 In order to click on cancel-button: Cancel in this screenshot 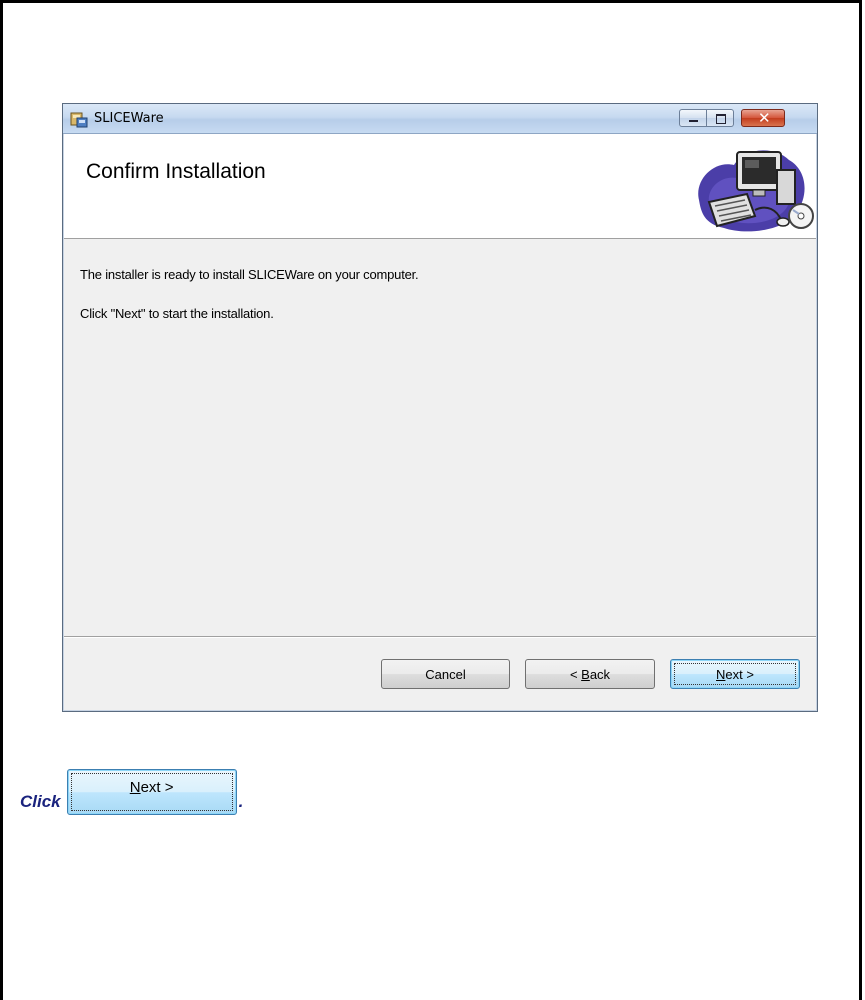, I will do `click(445, 674)`.